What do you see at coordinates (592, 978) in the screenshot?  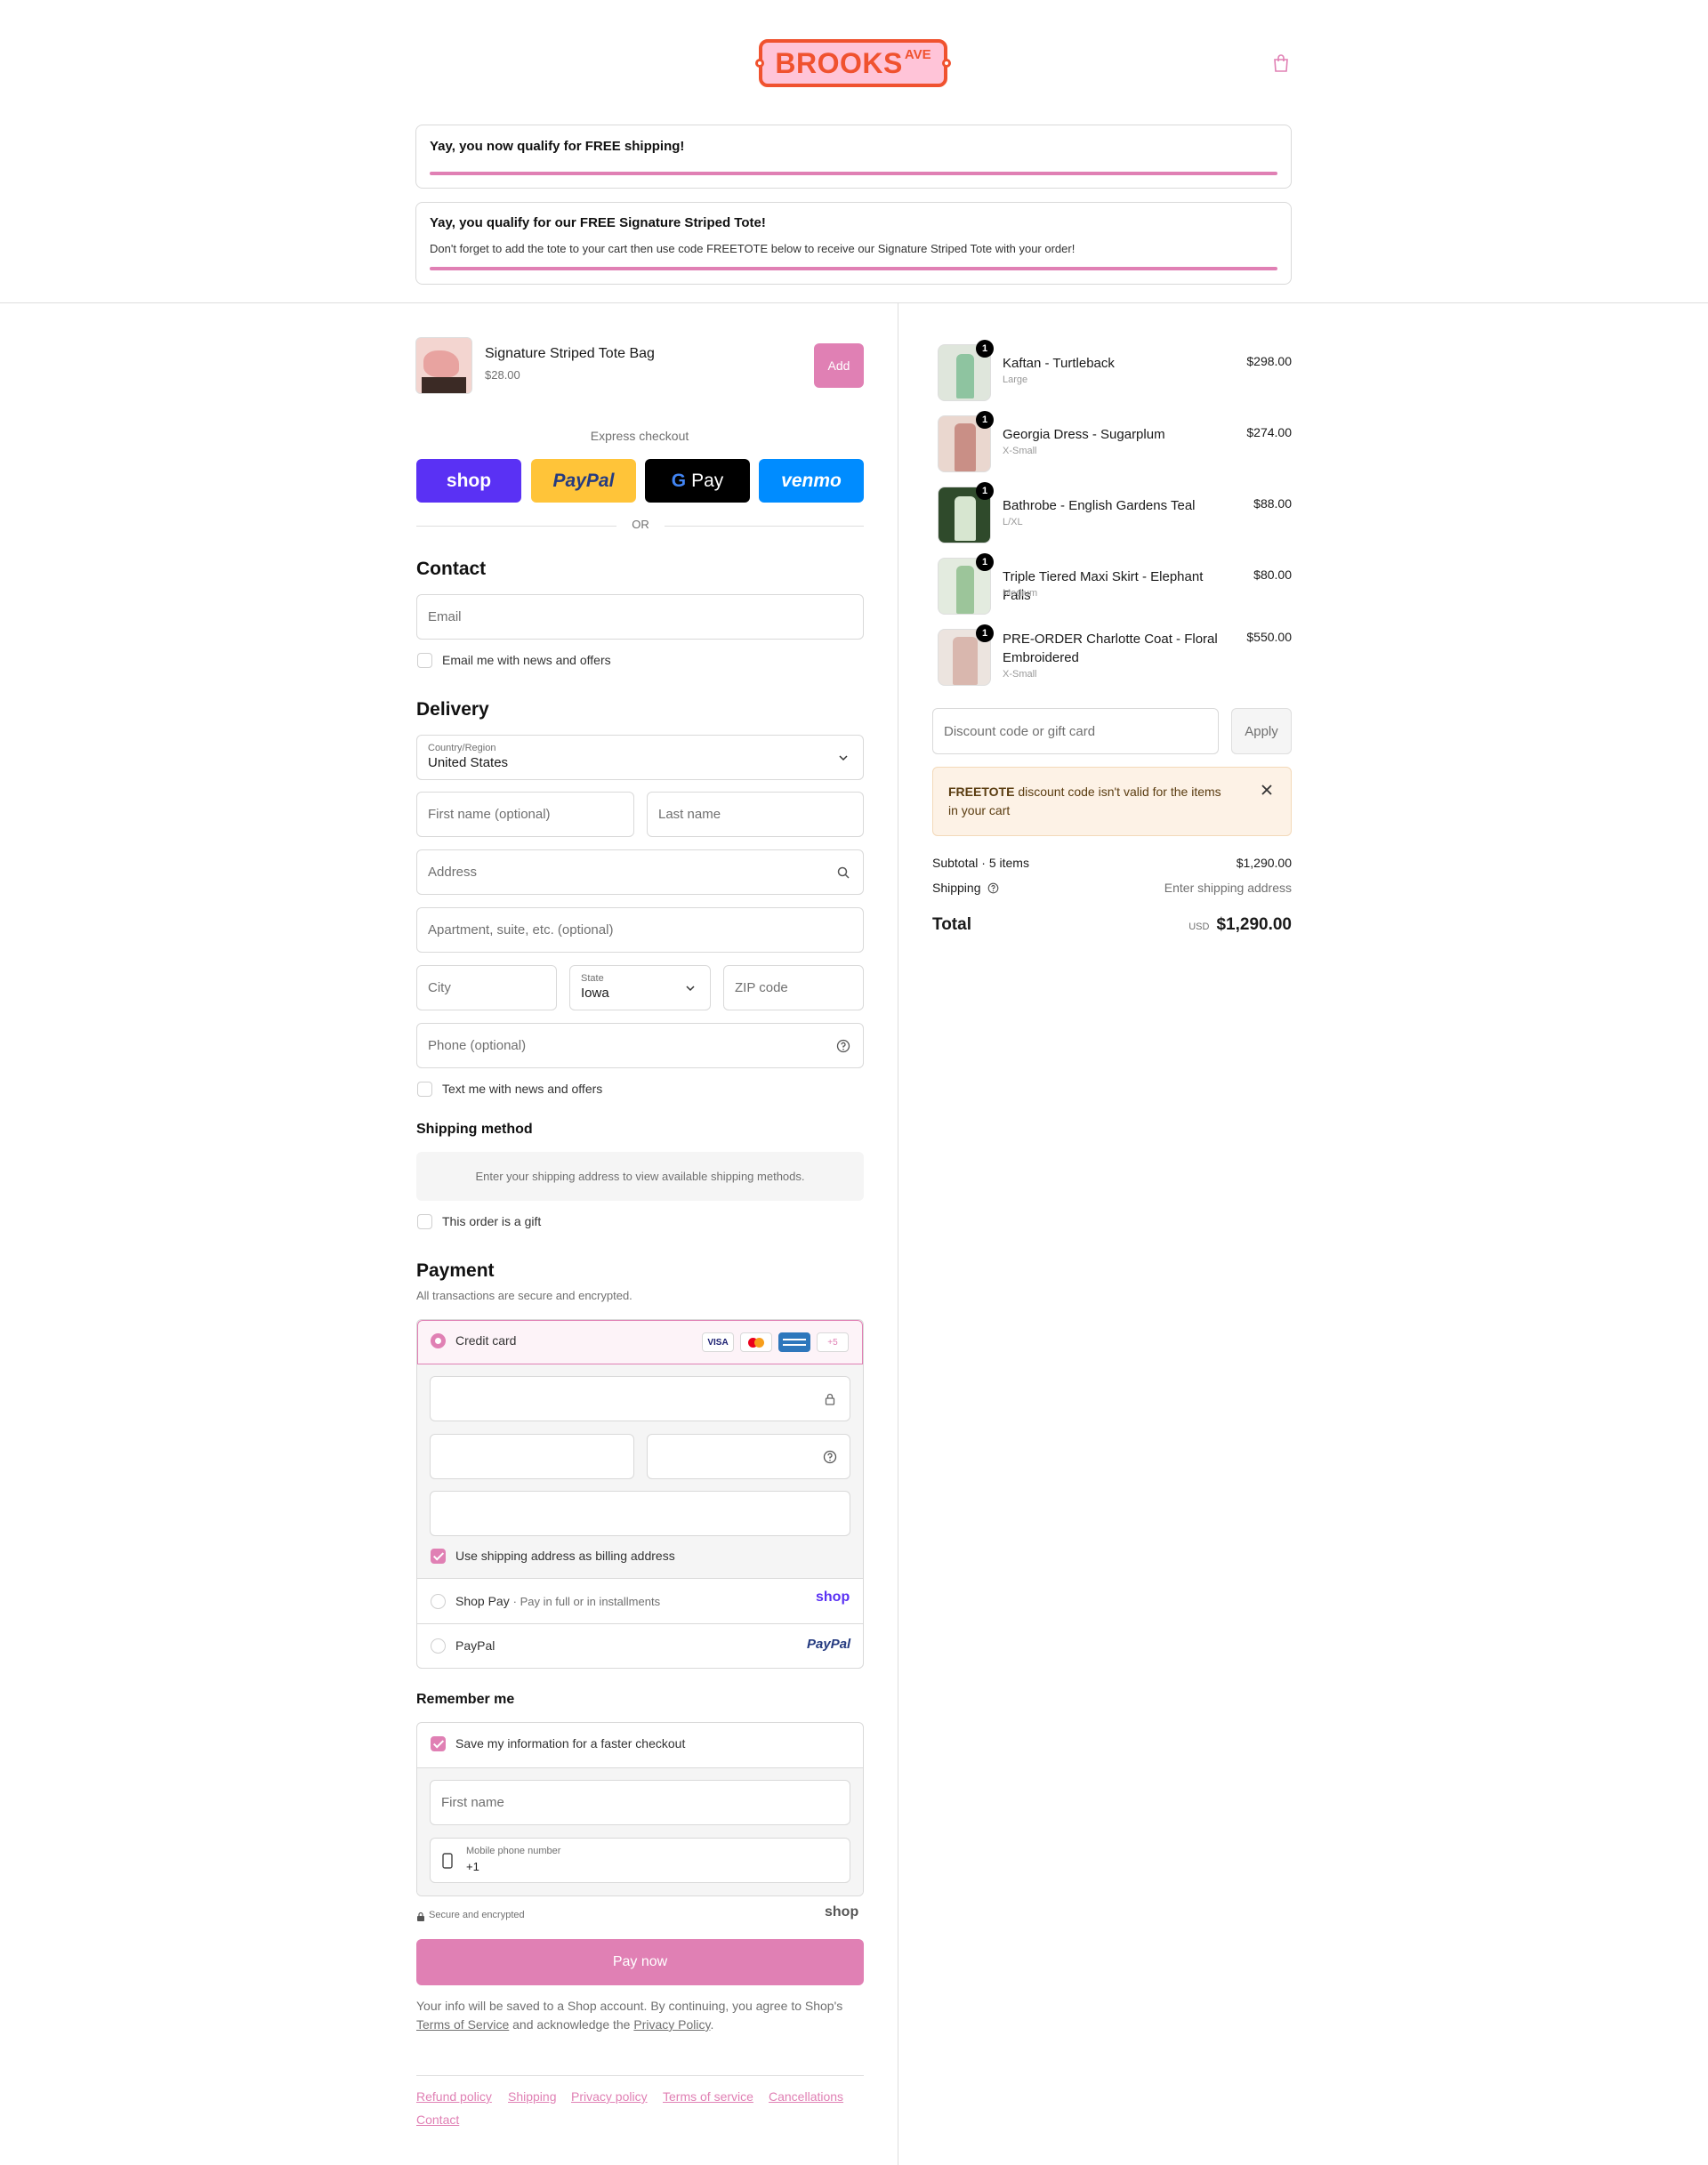 I see `state-label: State` at bounding box center [592, 978].